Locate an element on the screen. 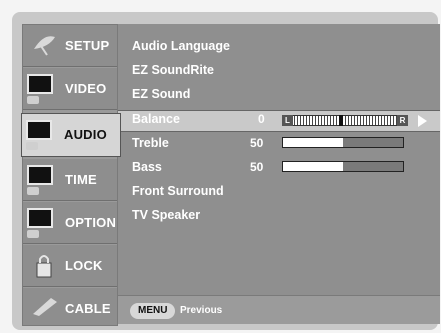  balance-left-label: L is located at coordinates (287, 120).